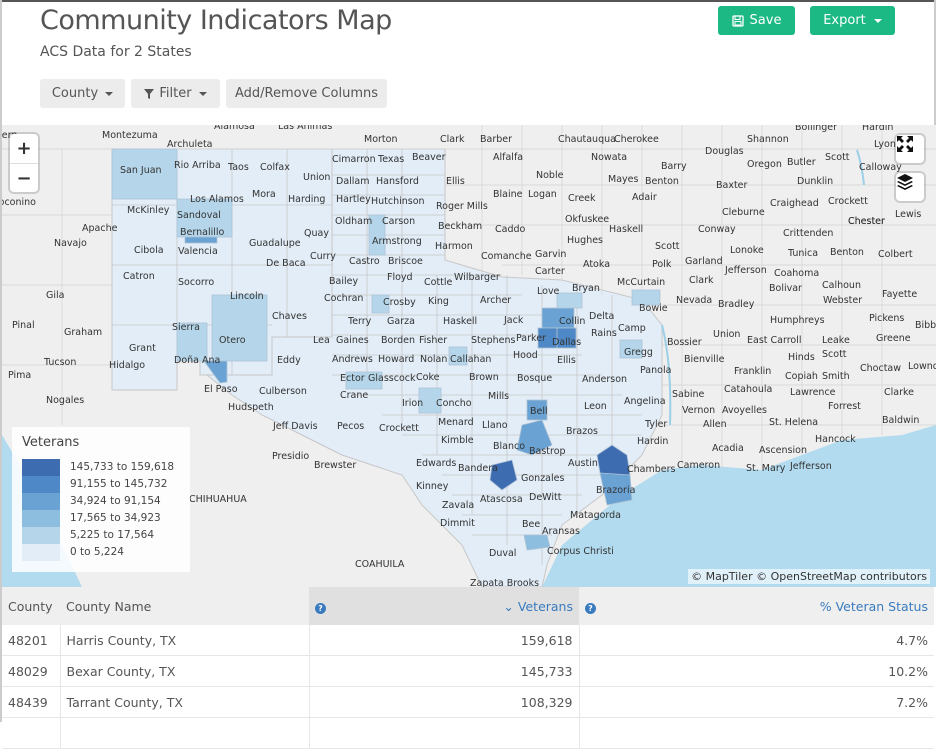 The width and height of the screenshot is (936, 749). I want to click on county-otero, so click(239, 328).